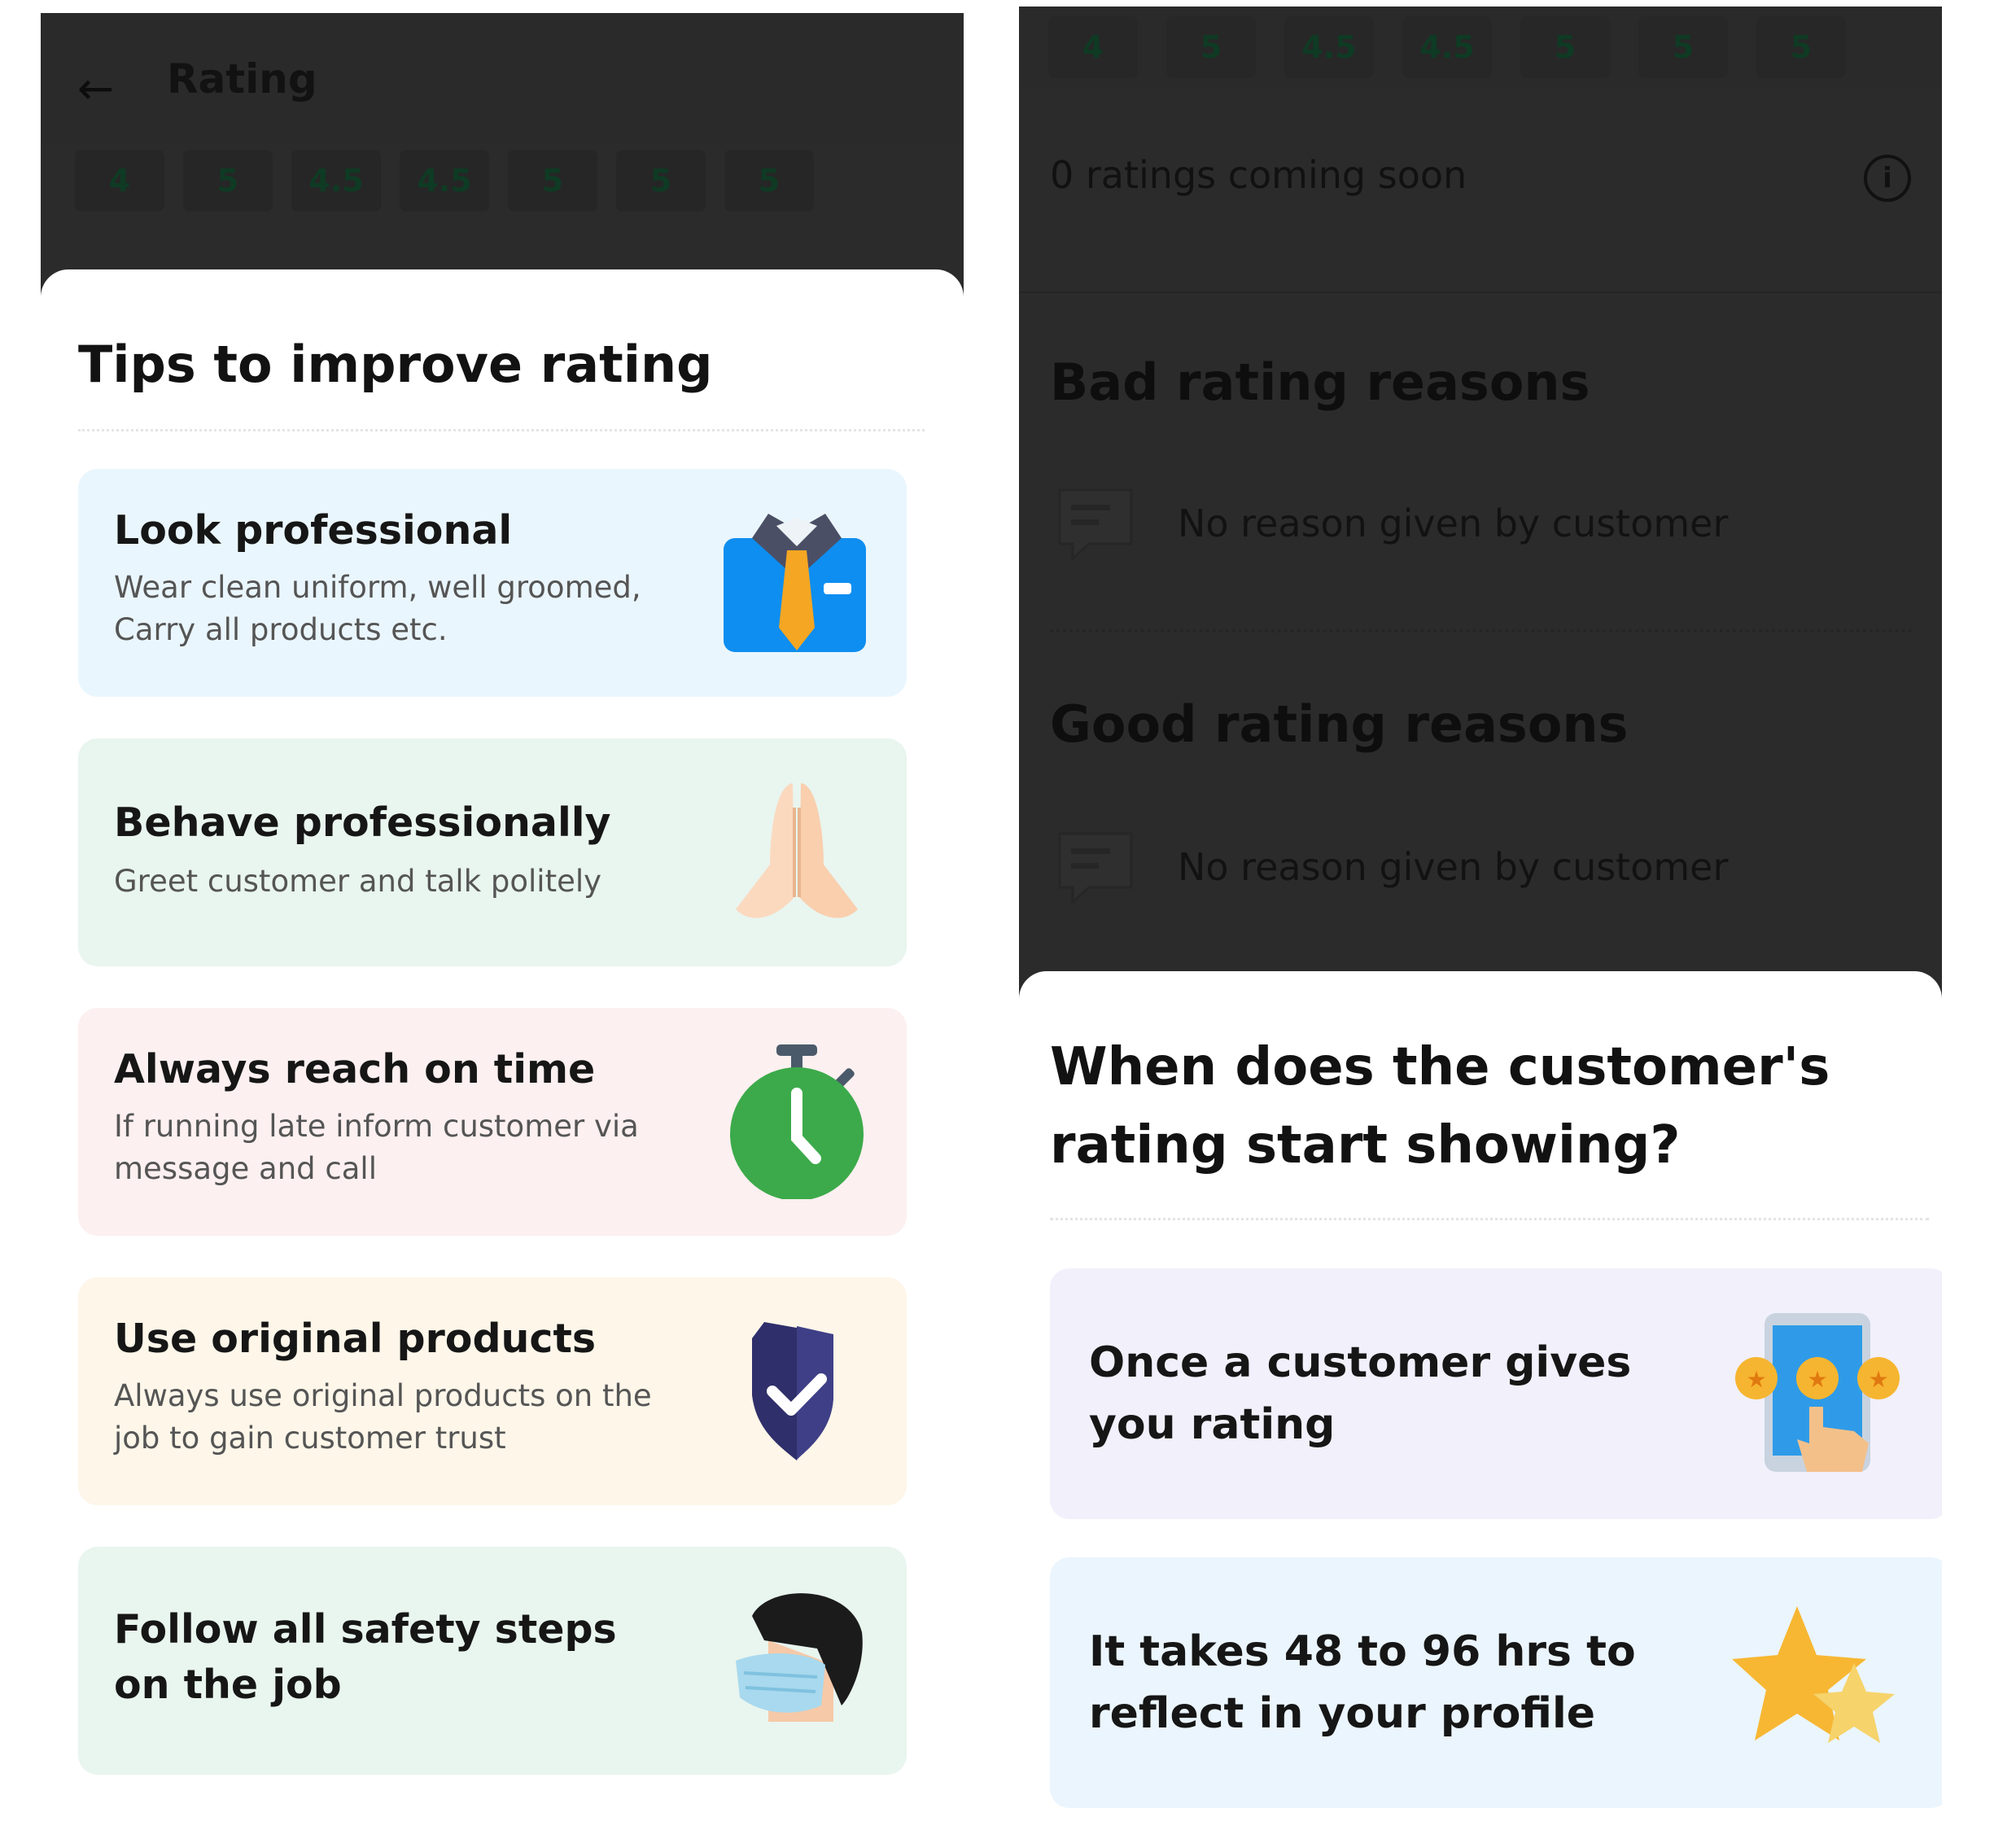  I want to click on info-card-title: Once a customer gives you rating, so click(1360, 1393).